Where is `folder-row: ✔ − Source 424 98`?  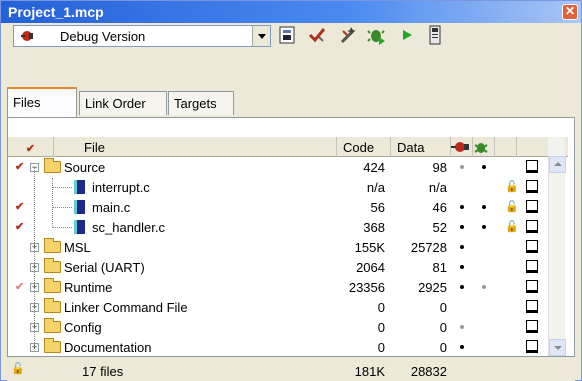
folder-row: ✔ − Source 424 98 is located at coordinates (278, 167).